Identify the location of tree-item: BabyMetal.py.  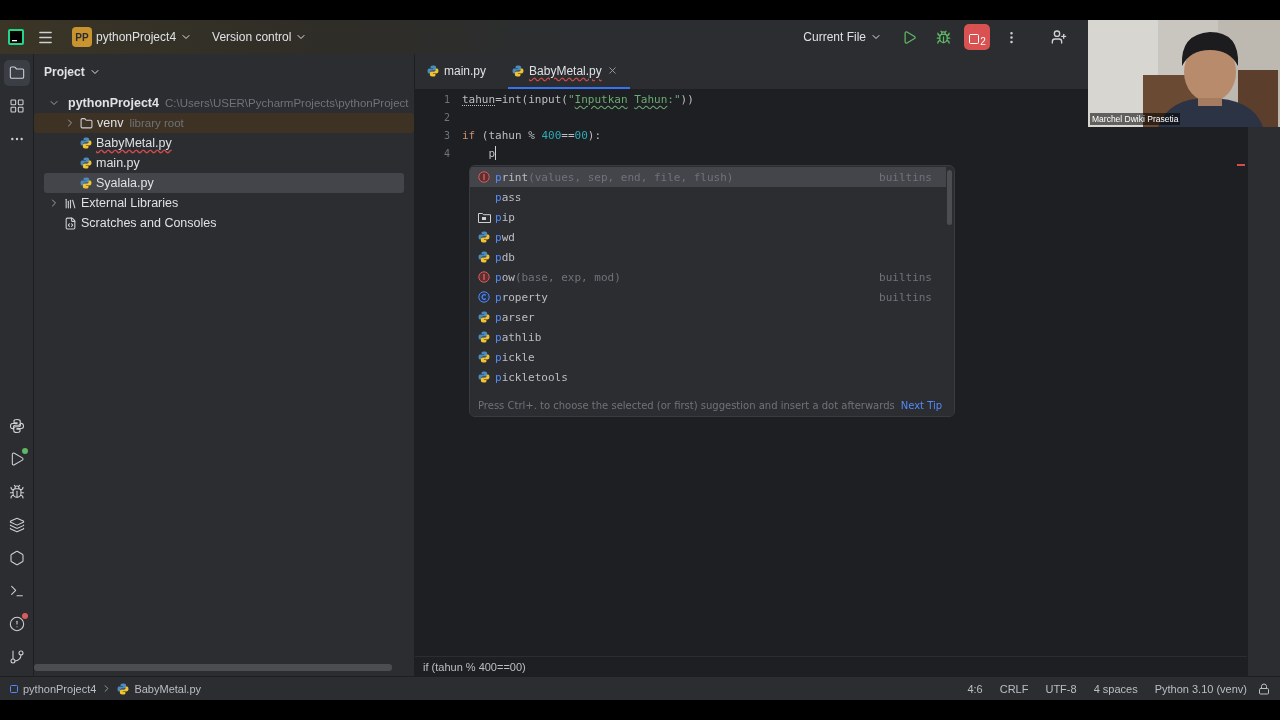
(224, 143).